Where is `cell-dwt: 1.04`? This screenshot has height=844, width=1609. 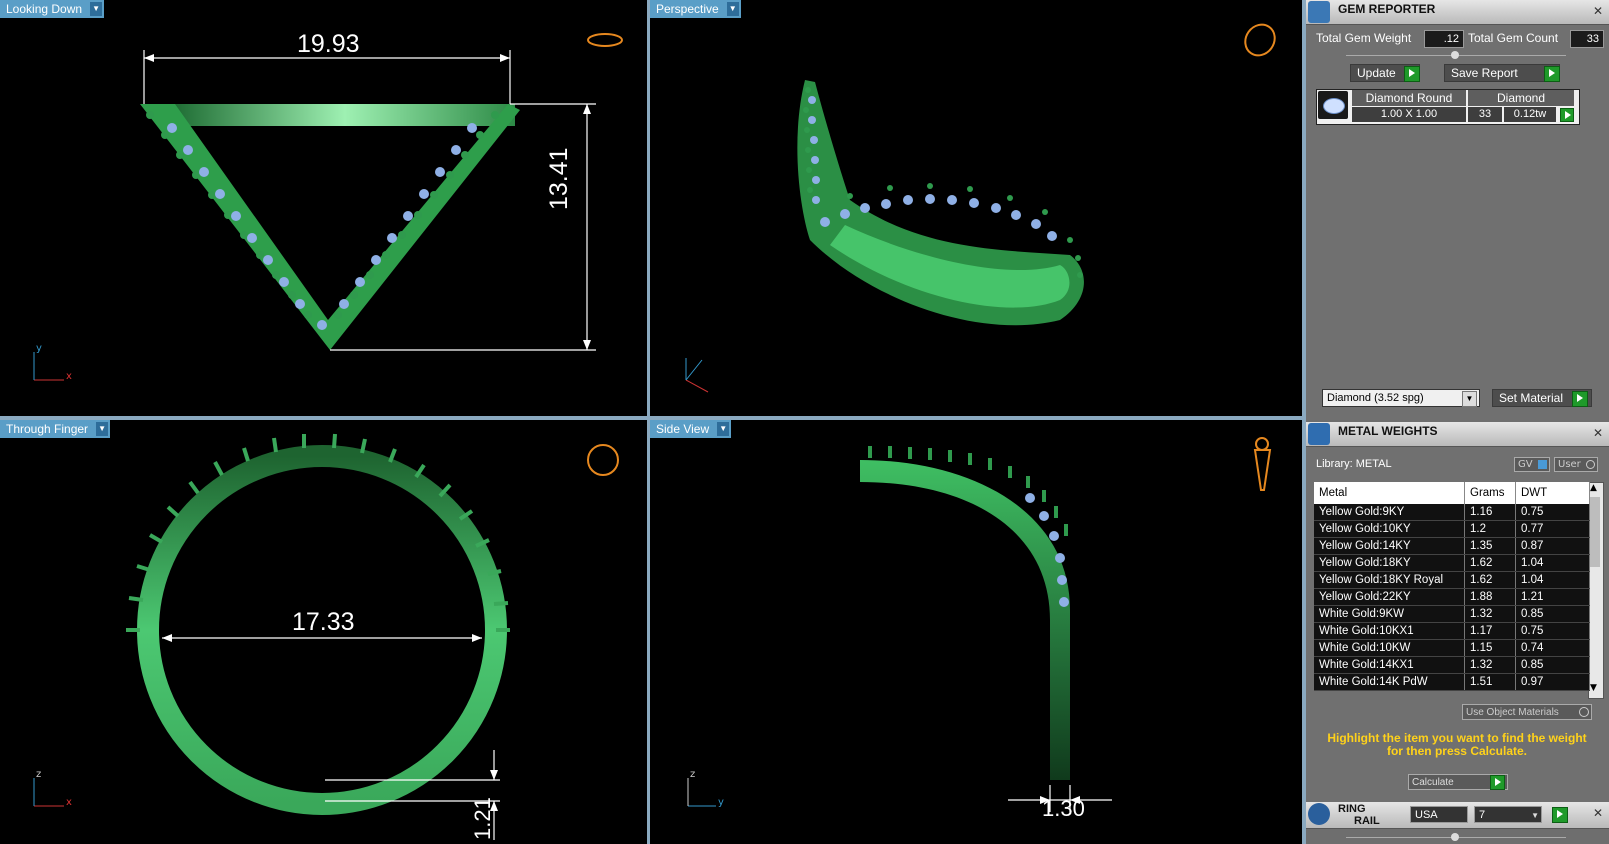
cell-dwt: 1.04 is located at coordinates (1552, 563).